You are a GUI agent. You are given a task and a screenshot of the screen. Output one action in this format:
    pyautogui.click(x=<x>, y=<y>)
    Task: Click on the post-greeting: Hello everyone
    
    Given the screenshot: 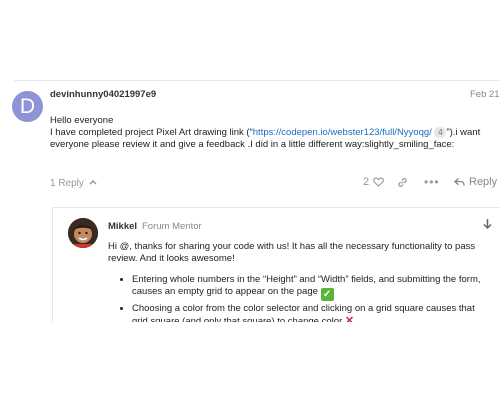 What is the action you would take?
    pyautogui.click(x=82, y=120)
    